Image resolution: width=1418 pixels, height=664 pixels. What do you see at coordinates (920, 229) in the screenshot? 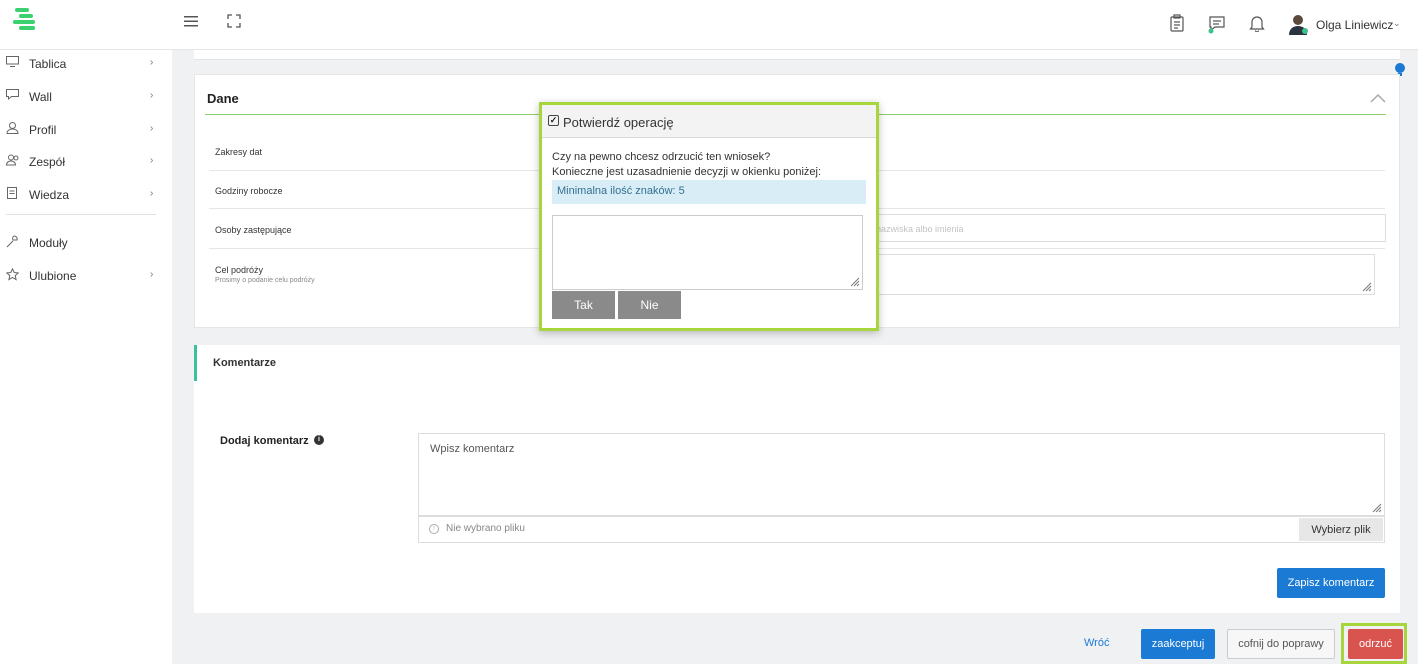
I see `substitute-placeholder: nazwiska albo imienia` at bounding box center [920, 229].